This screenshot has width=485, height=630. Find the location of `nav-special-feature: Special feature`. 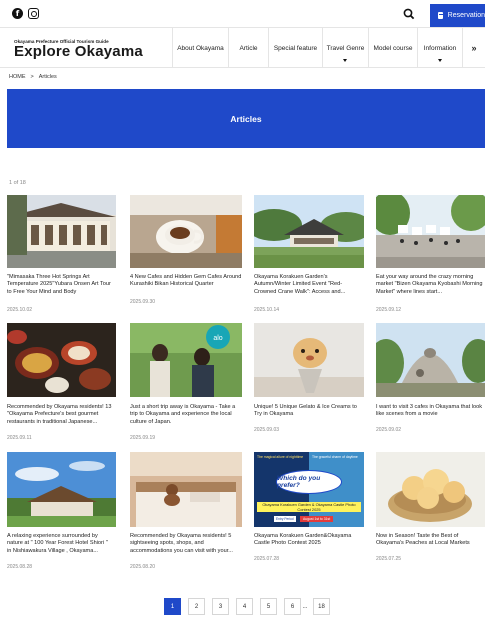

nav-special-feature: Special feature is located at coordinates (295, 48).